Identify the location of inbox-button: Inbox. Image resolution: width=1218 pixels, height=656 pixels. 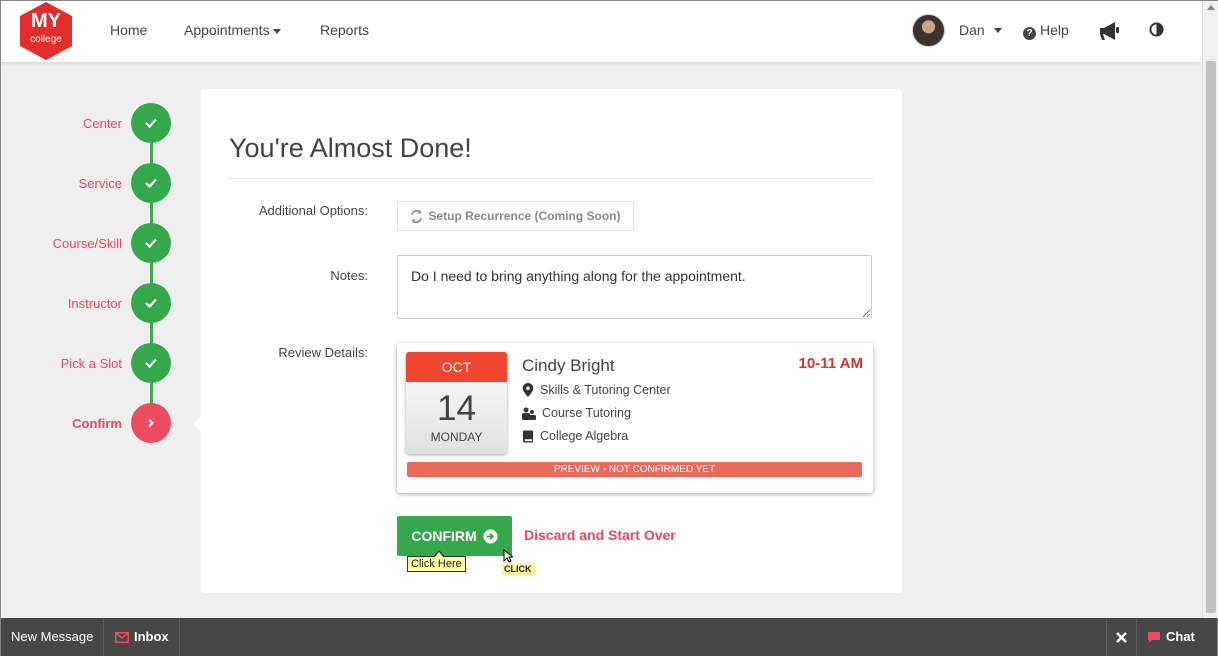
(142, 637).